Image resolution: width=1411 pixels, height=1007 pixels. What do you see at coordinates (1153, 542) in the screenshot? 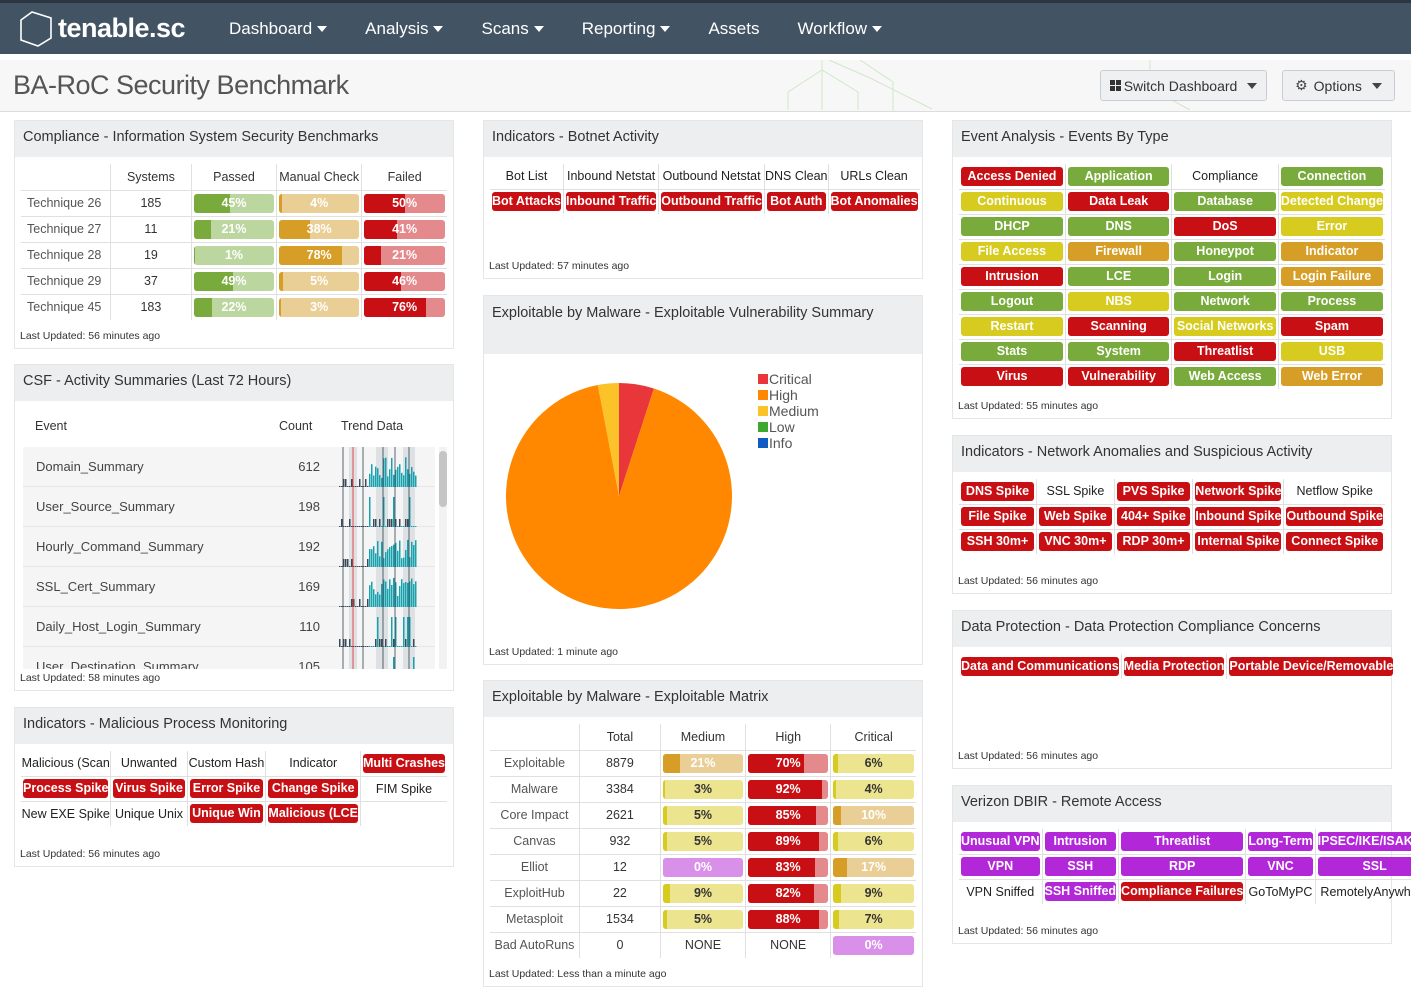
I see `rdp-30m-indicator: RDP 30m+` at bounding box center [1153, 542].